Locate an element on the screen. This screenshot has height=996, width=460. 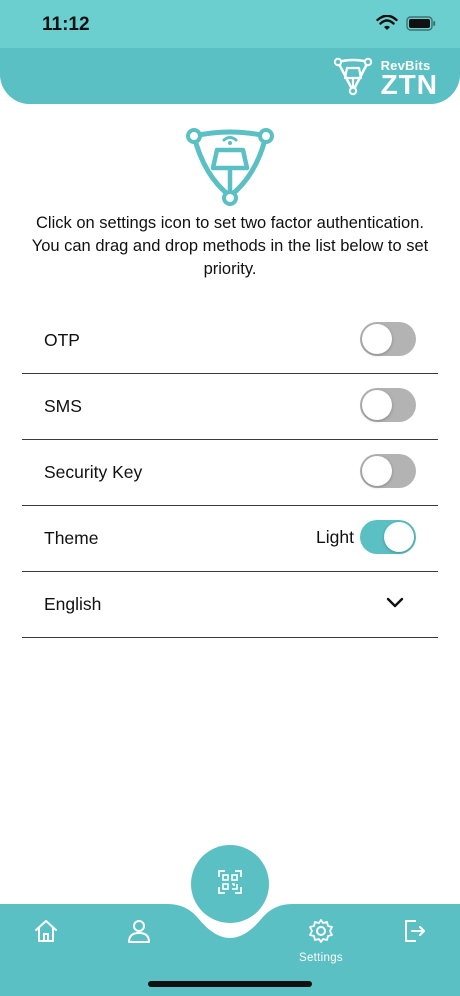
nav-profile is located at coordinates (139, 933).